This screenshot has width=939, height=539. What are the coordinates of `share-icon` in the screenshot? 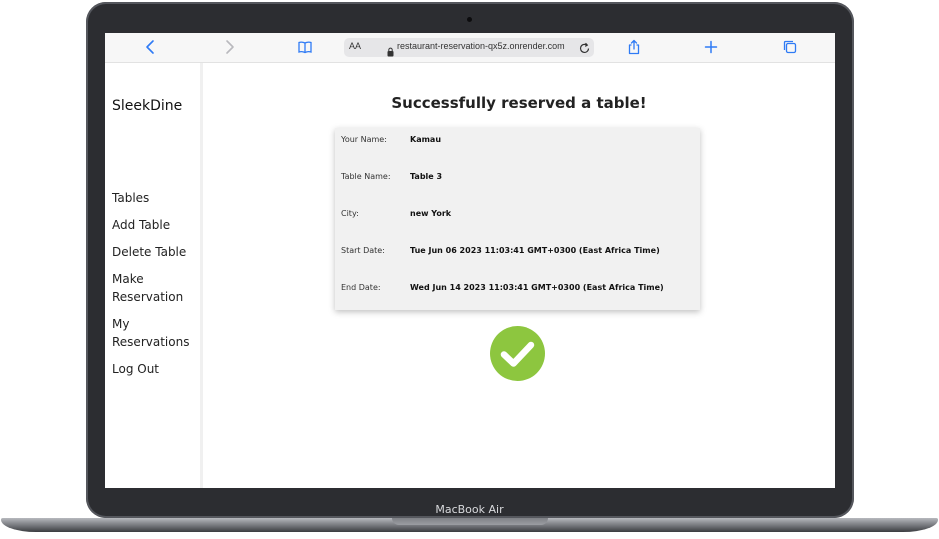 It's located at (634, 47).